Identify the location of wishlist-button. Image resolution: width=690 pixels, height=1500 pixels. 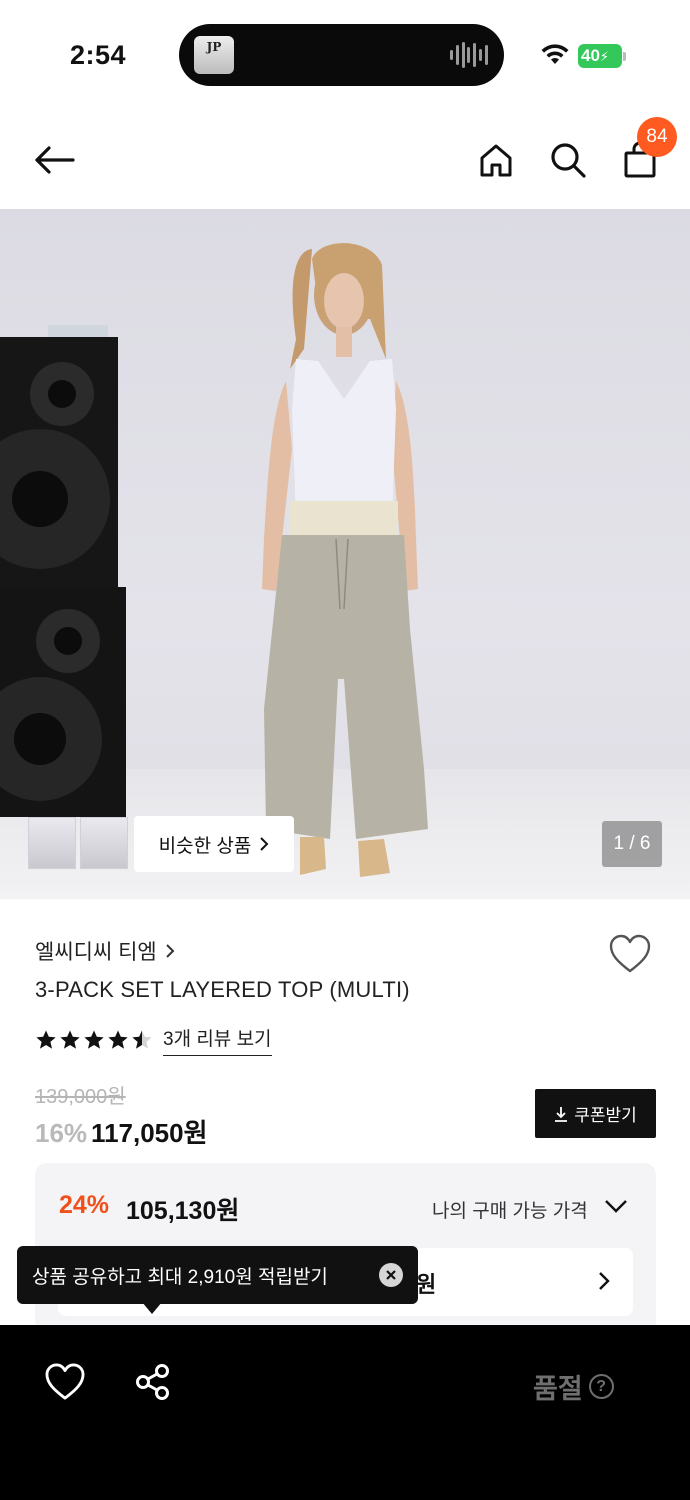
(632, 955).